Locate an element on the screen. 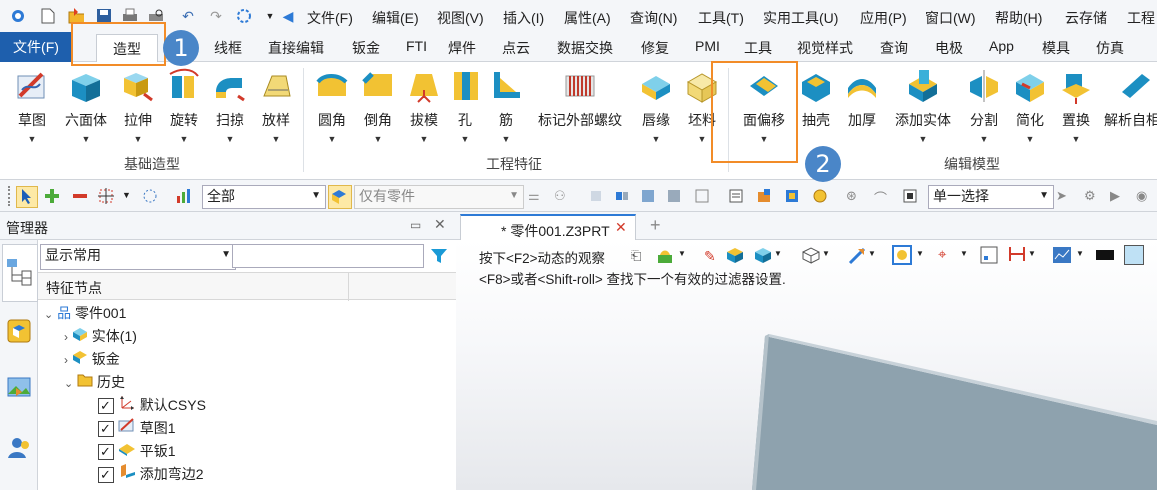 This screenshot has height=490, width=1157. menu-view: 视图(V) is located at coordinates (460, 18).